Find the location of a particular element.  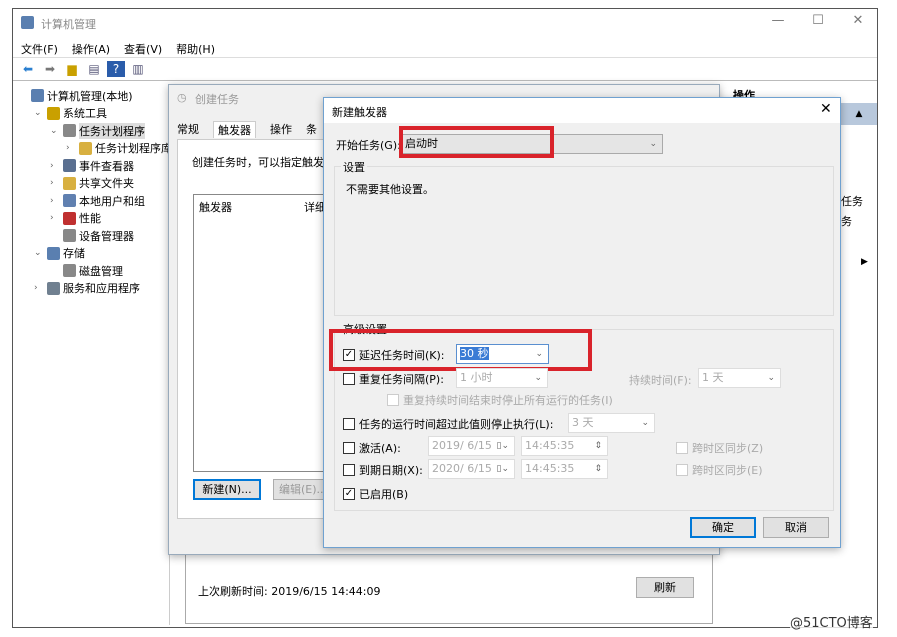

expire-date: 2020/ 6/15 is located at coordinates (462, 468).